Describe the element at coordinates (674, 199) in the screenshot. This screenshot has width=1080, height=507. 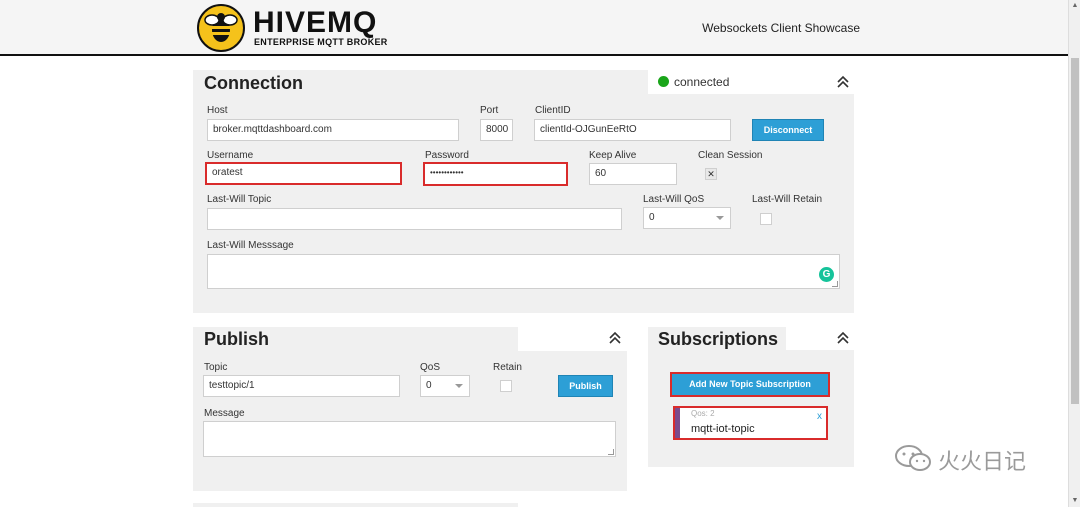
I see `lastwill-qos-label: Last-Will QoS` at that location.